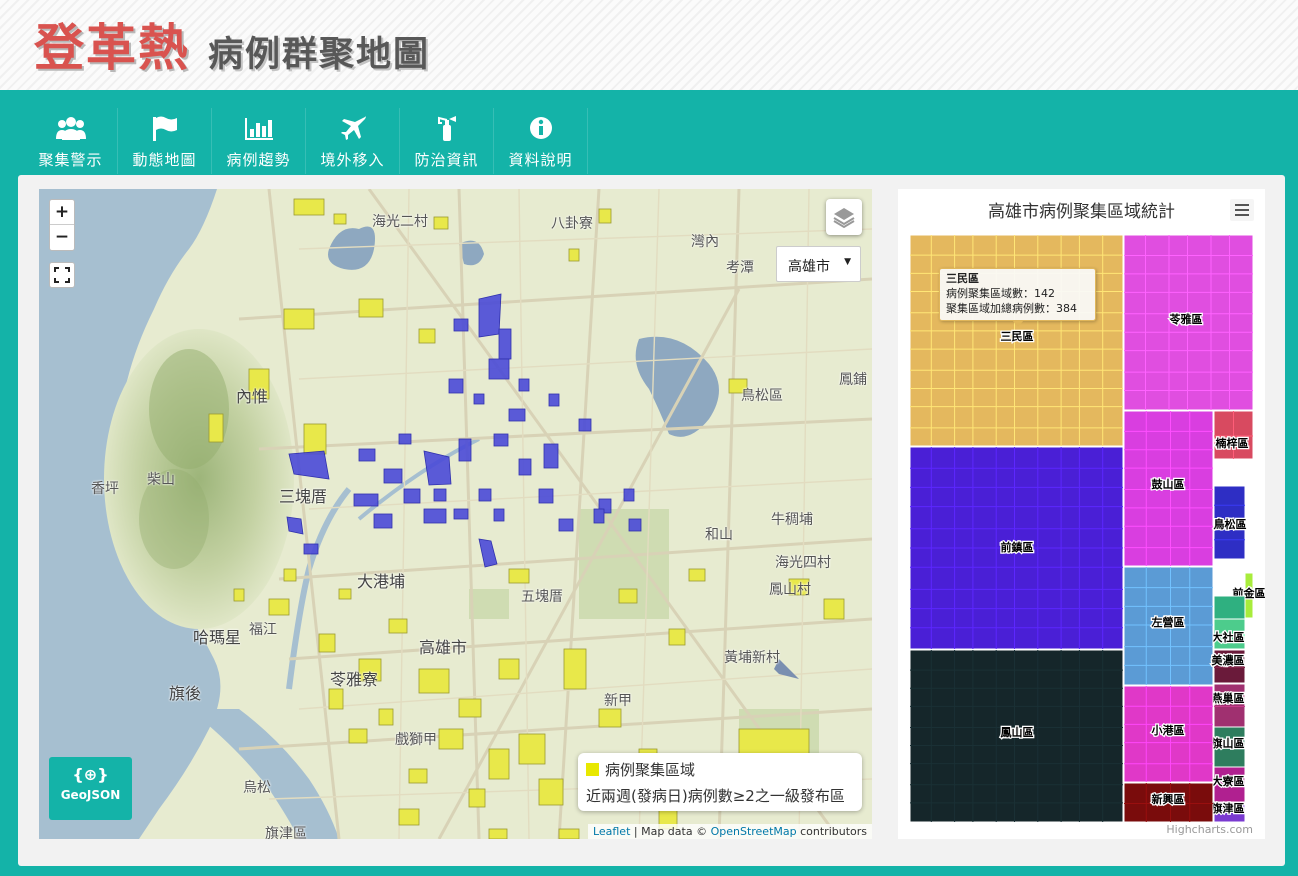 The width and height of the screenshot is (1298, 876). What do you see at coordinates (185, 693) in the screenshot?
I see `place-label: 旗後` at bounding box center [185, 693].